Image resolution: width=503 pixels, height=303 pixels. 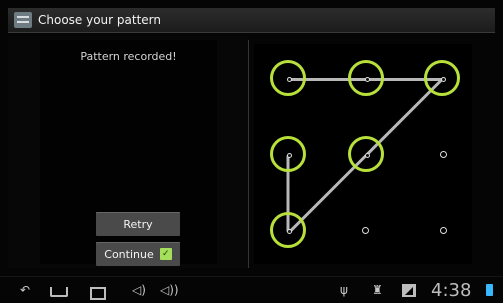 What do you see at coordinates (23, 20) in the screenshot?
I see `app-icon` at bounding box center [23, 20].